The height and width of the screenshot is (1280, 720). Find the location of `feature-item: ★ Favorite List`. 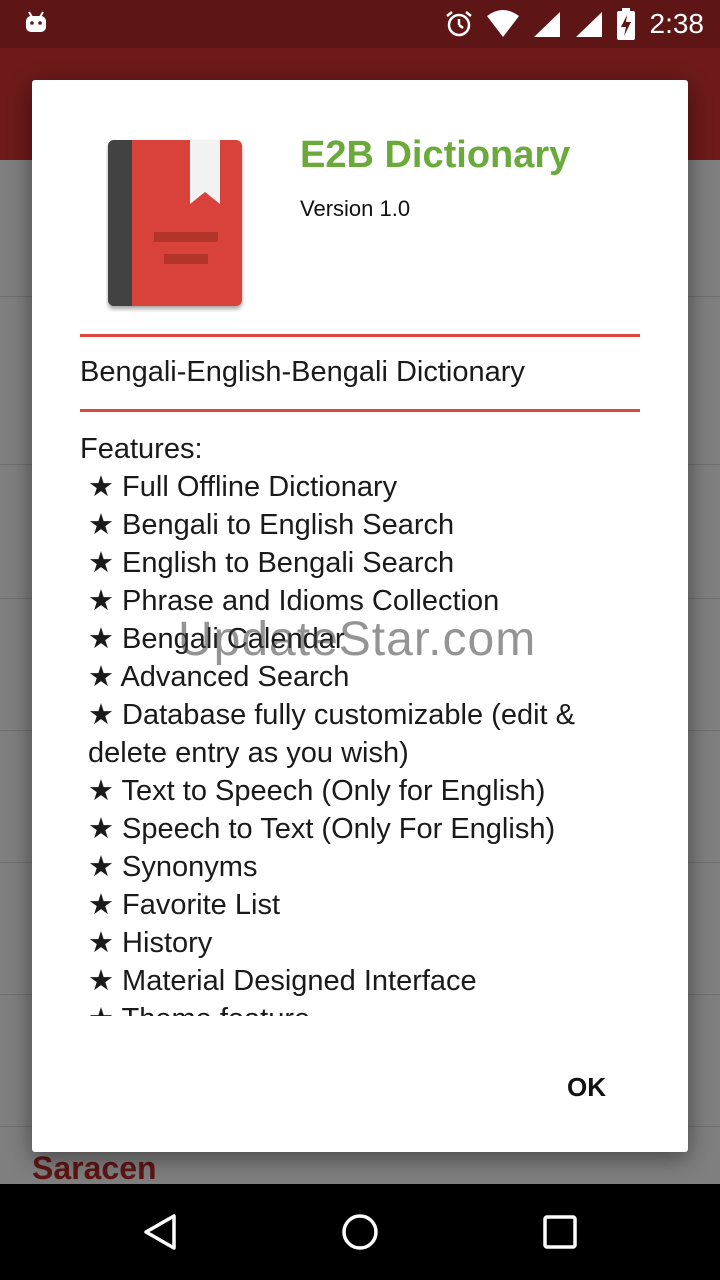

feature-item: ★ Favorite List is located at coordinates (184, 905).